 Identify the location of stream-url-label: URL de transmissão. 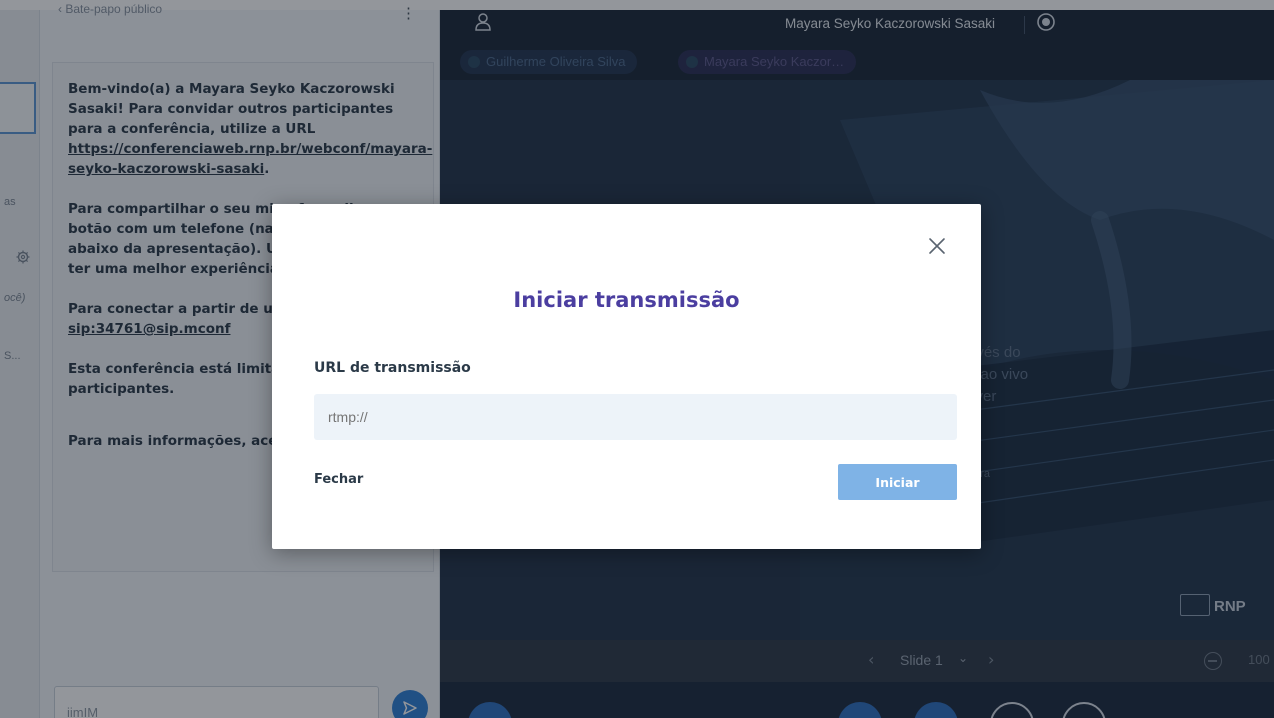
(392, 368).